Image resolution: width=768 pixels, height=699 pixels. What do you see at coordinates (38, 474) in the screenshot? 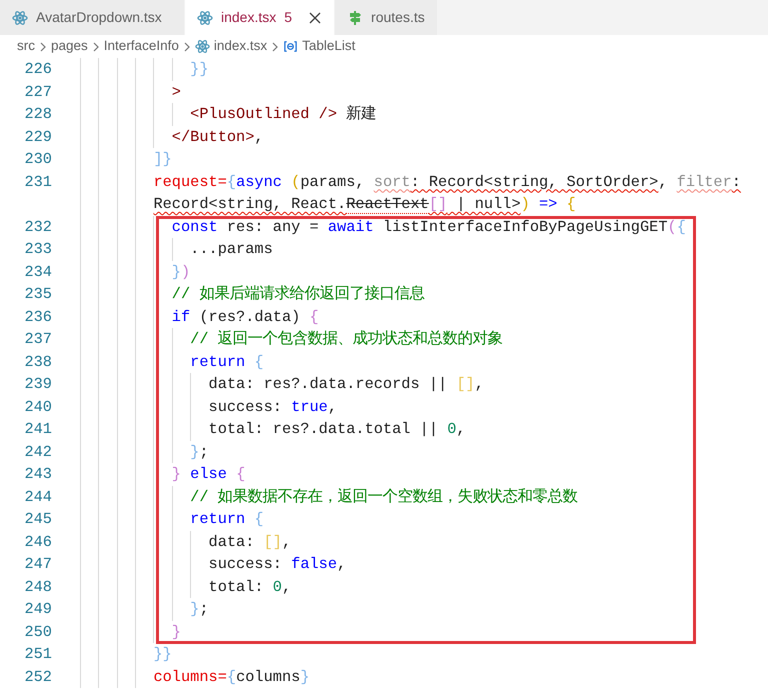
I see `line-number: 243` at bounding box center [38, 474].